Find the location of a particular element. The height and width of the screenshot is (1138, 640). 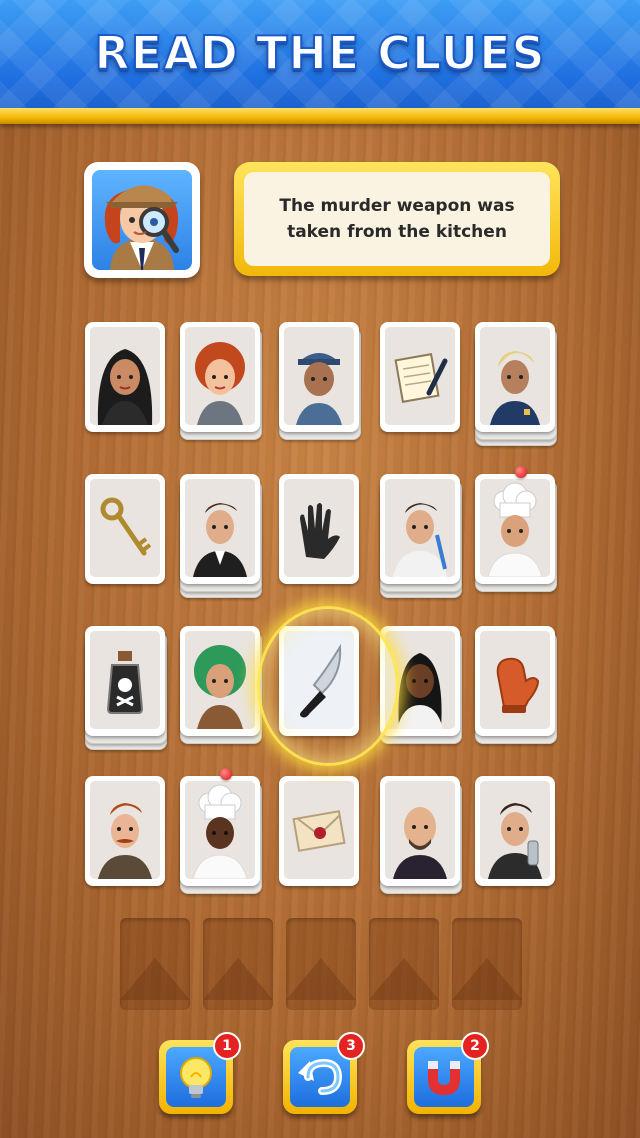

mailman-icon is located at coordinates (319, 376).